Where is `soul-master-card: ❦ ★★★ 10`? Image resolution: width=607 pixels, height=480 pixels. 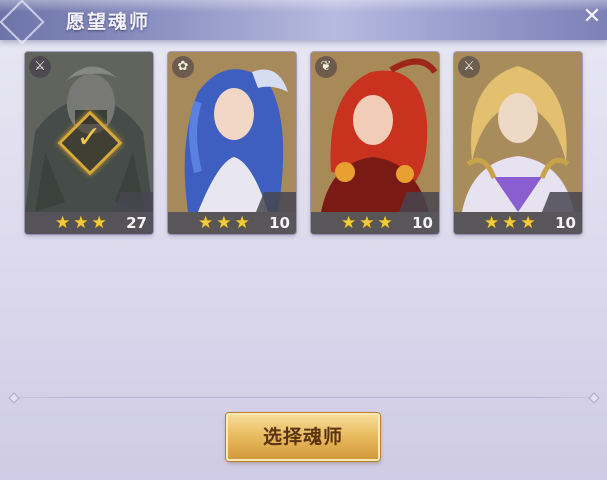 soul-master-card: ❦ ★★★ 10 is located at coordinates (375, 143).